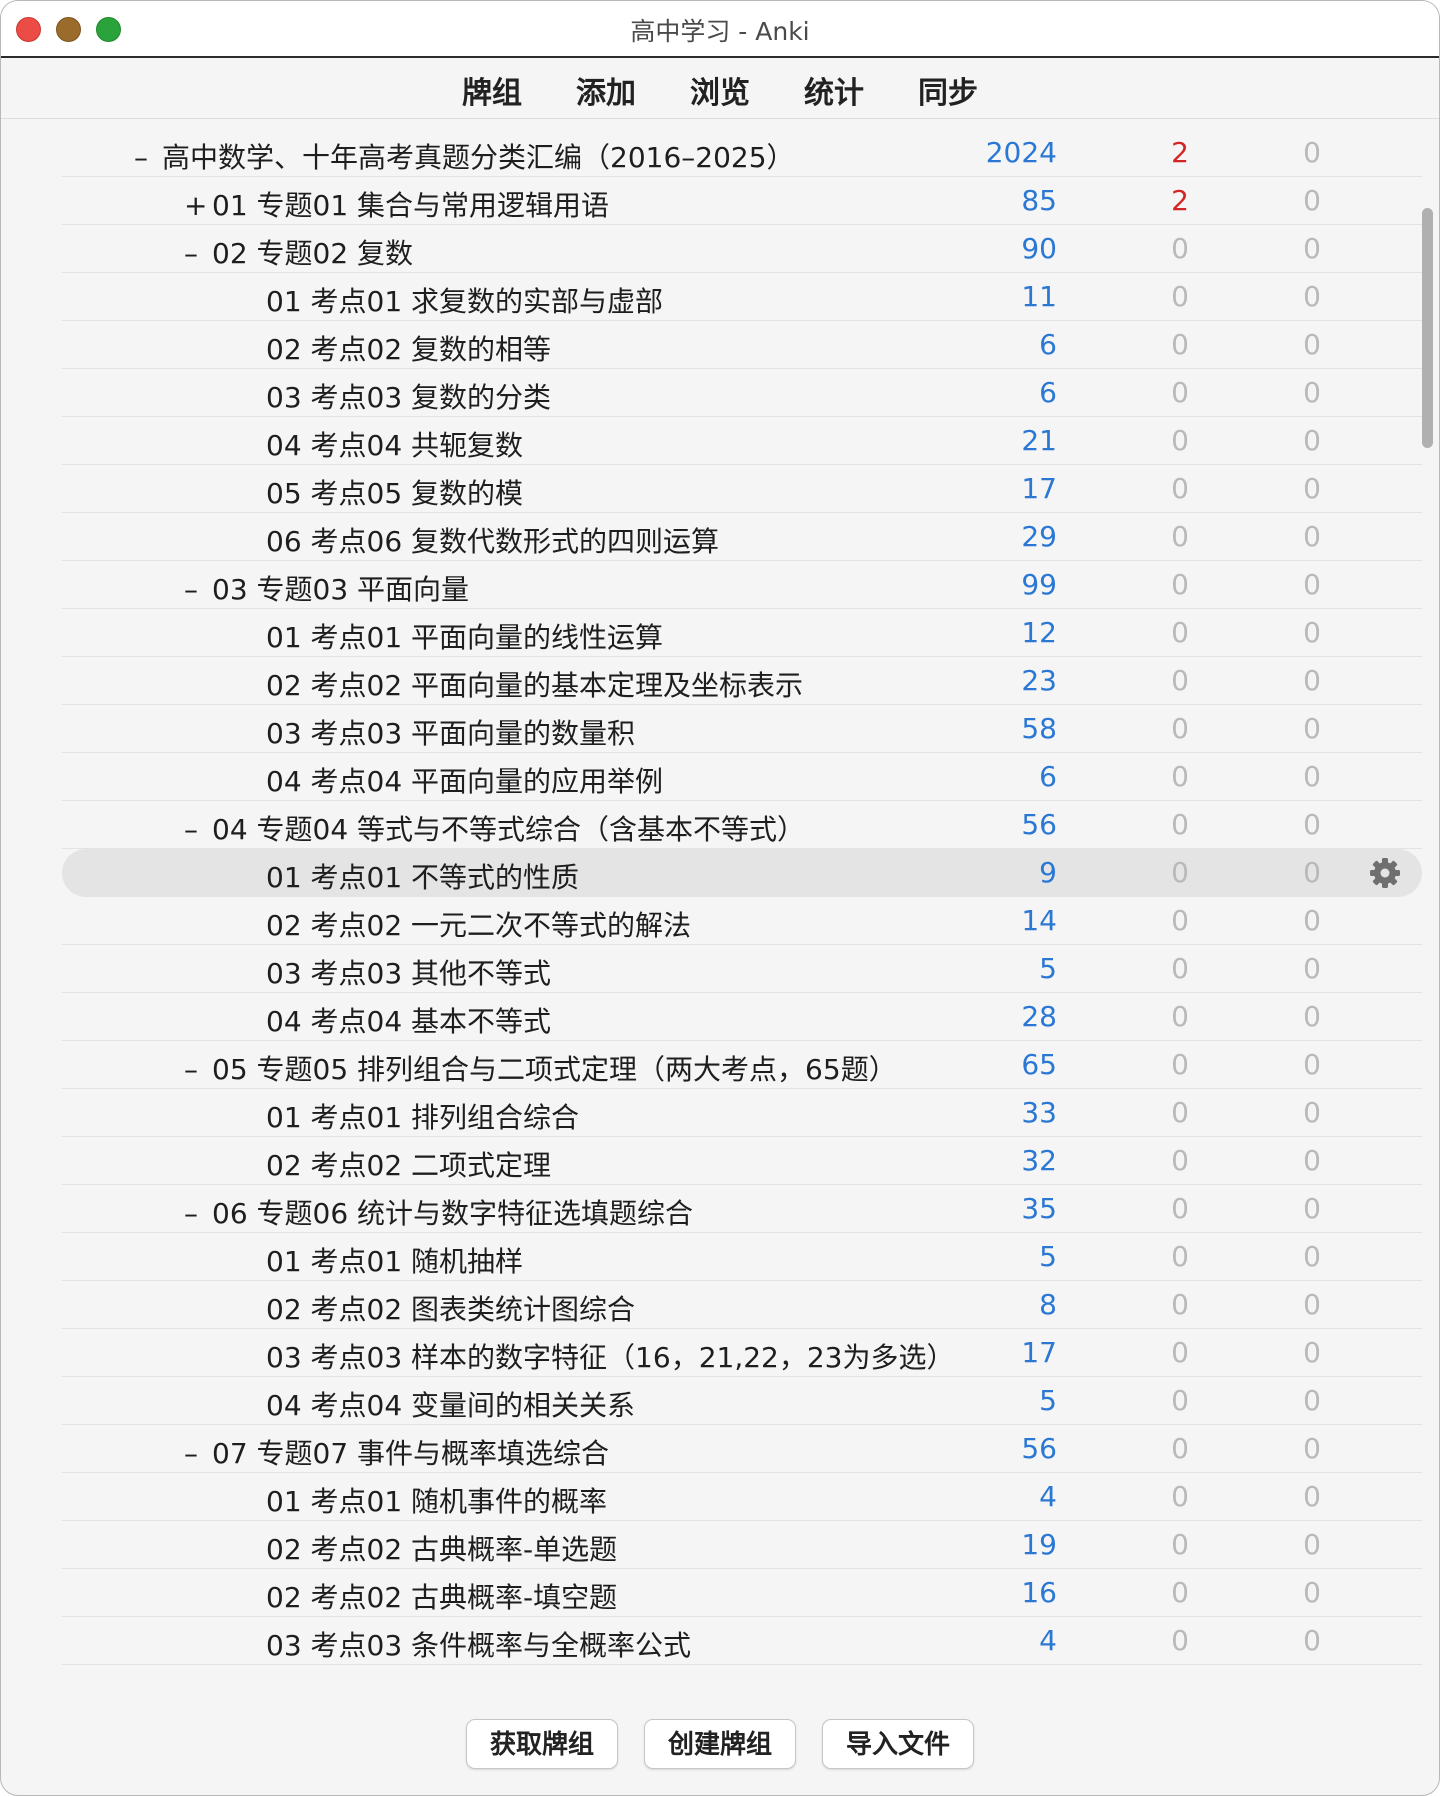  What do you see at coordinates (742, 201) in the screenshot?
I see `deck-row: +01 专题01 集合与常用逻辑用语 85 2 0` at bounding box center [742, 201].